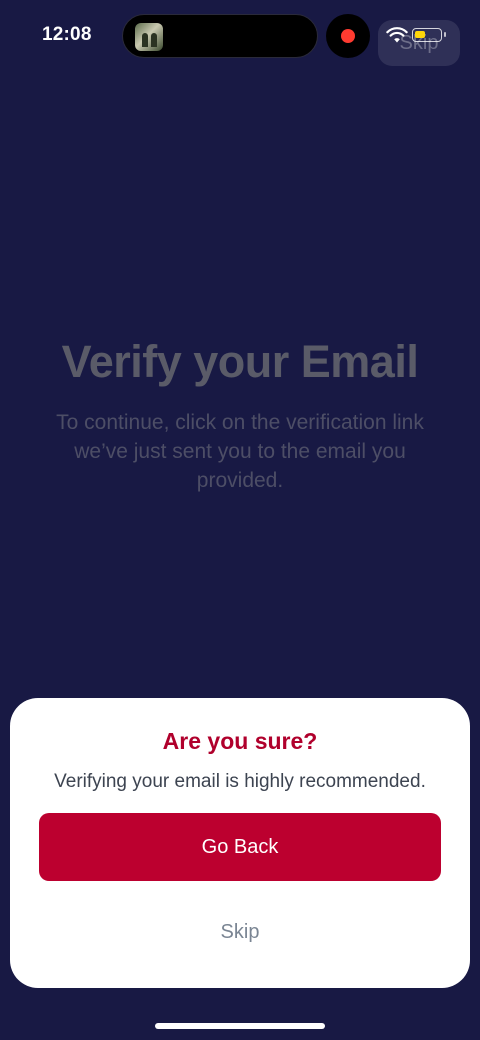 The height and width of the screenshot is (1040, 480). What do you see at coordinates (240, 361) in the screenshot?
I see `page-title: Verify your Email` at bounding box center [240, 361].